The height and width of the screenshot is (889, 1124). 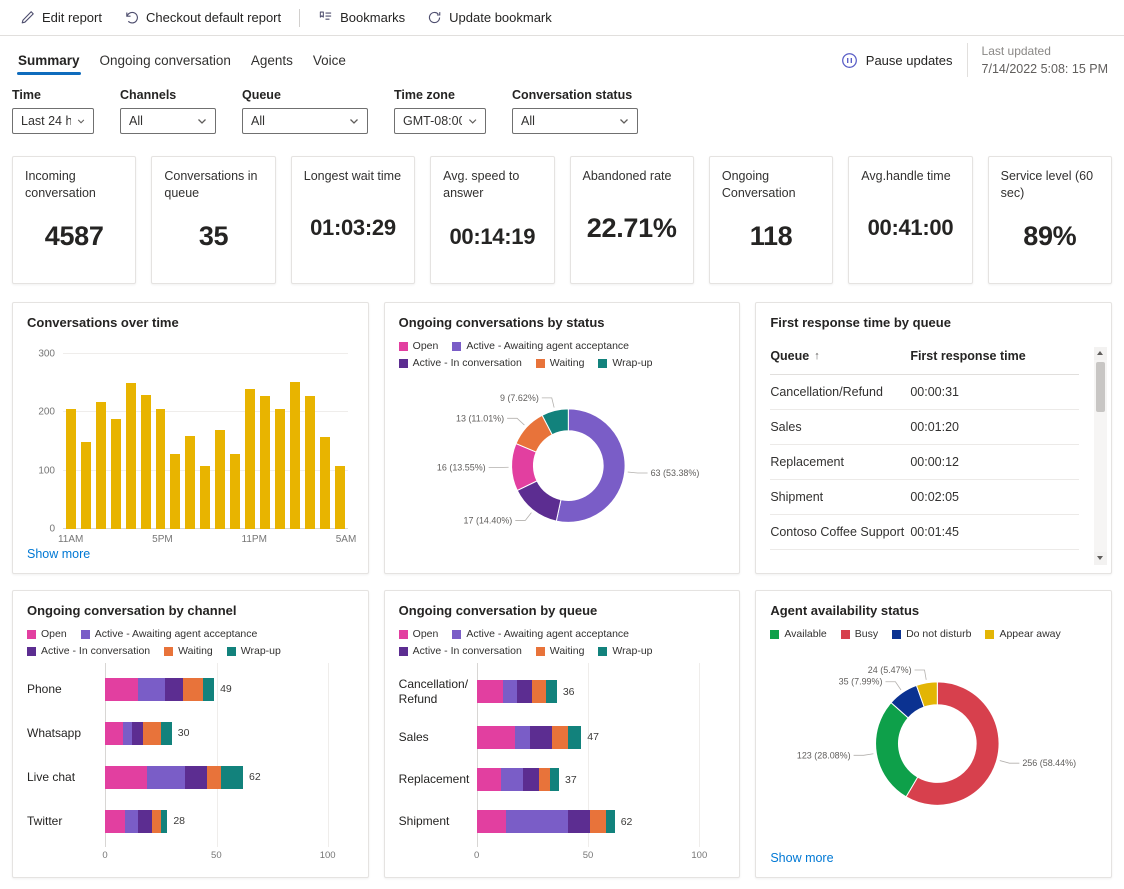 I want to click on scroll-up-button, so click(x=1100, y=353).